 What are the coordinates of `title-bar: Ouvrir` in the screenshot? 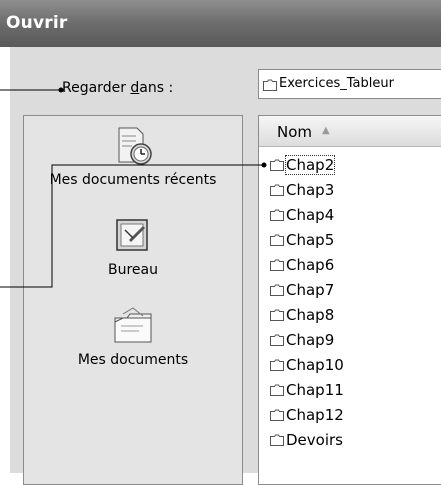 It's located at (220, 23).